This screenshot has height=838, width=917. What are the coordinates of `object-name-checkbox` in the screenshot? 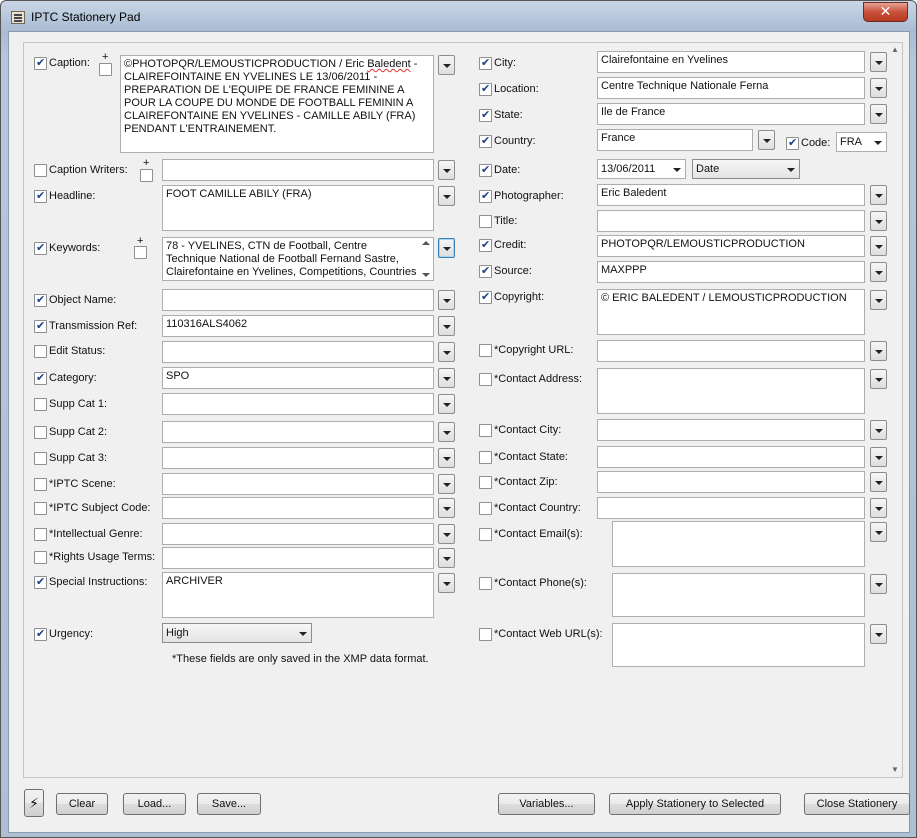 It's located at (40, 300).